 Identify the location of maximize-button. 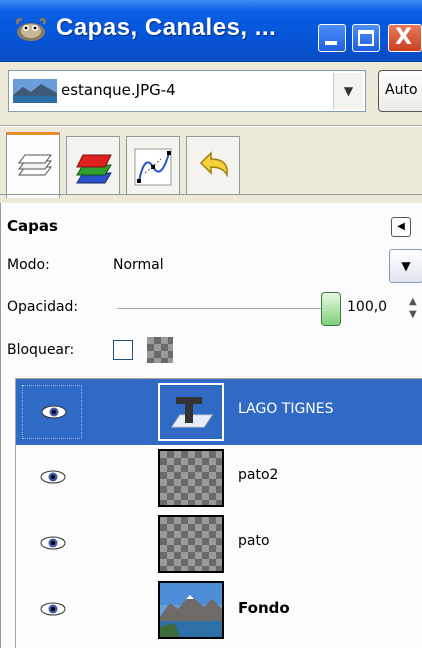
(366, 38).